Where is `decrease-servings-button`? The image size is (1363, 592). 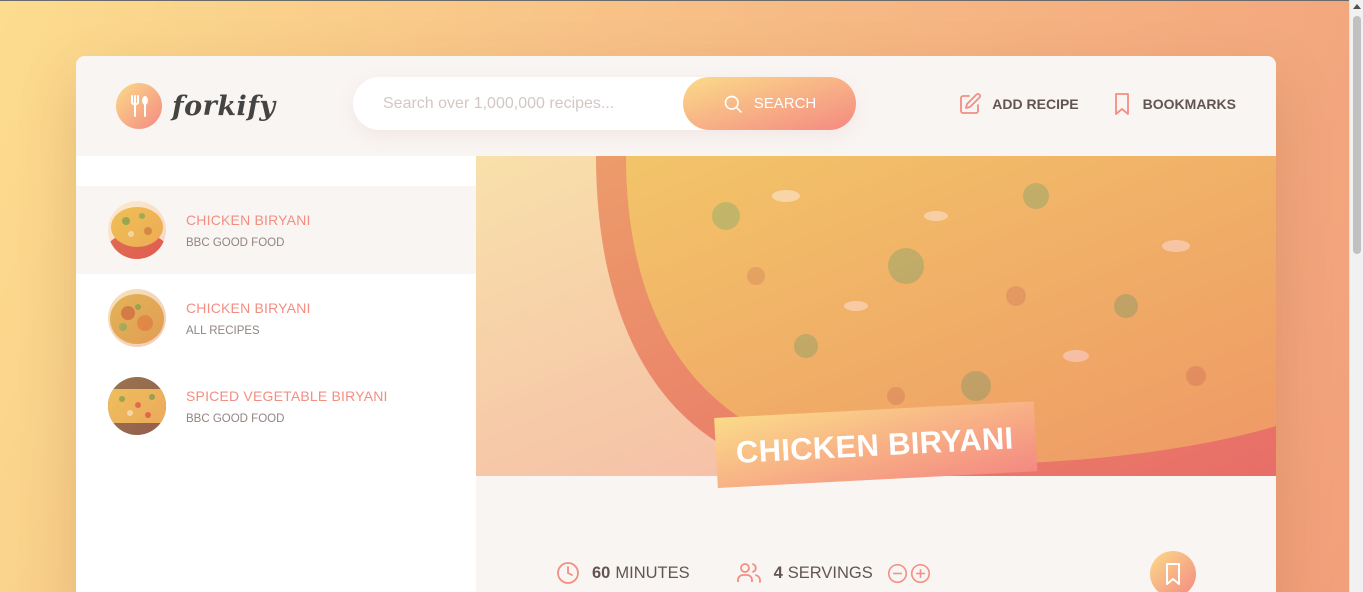
decrease-servings-button is located at coordinates (897, 573).